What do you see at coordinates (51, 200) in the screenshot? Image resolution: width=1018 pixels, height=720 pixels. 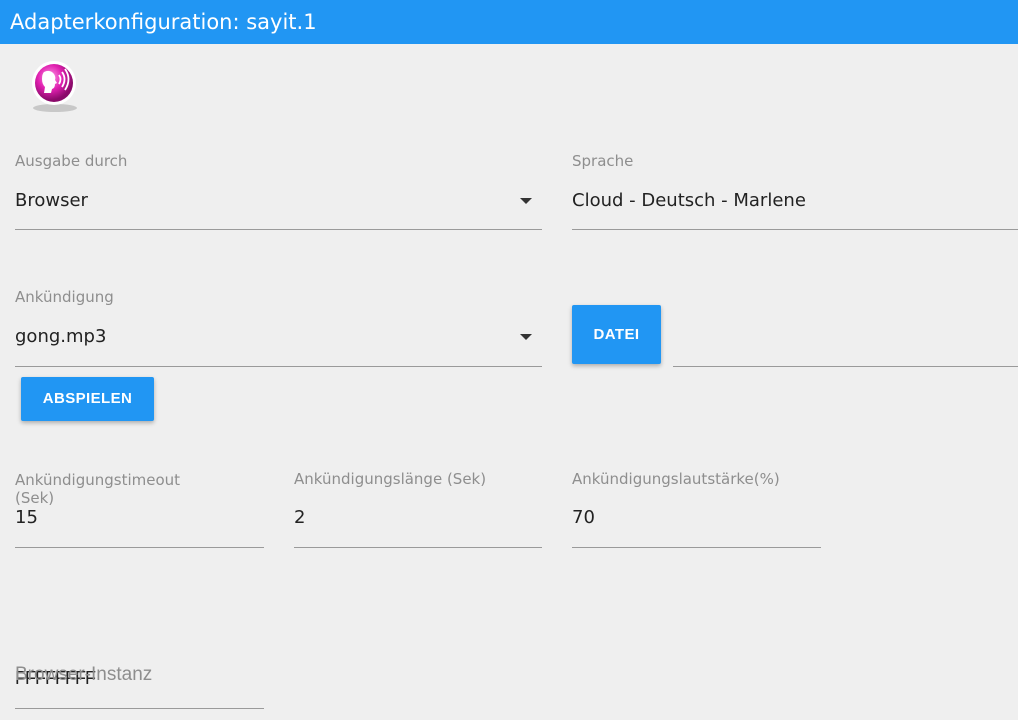 I see `output-value: Browser` at bounding box center [51, 200].